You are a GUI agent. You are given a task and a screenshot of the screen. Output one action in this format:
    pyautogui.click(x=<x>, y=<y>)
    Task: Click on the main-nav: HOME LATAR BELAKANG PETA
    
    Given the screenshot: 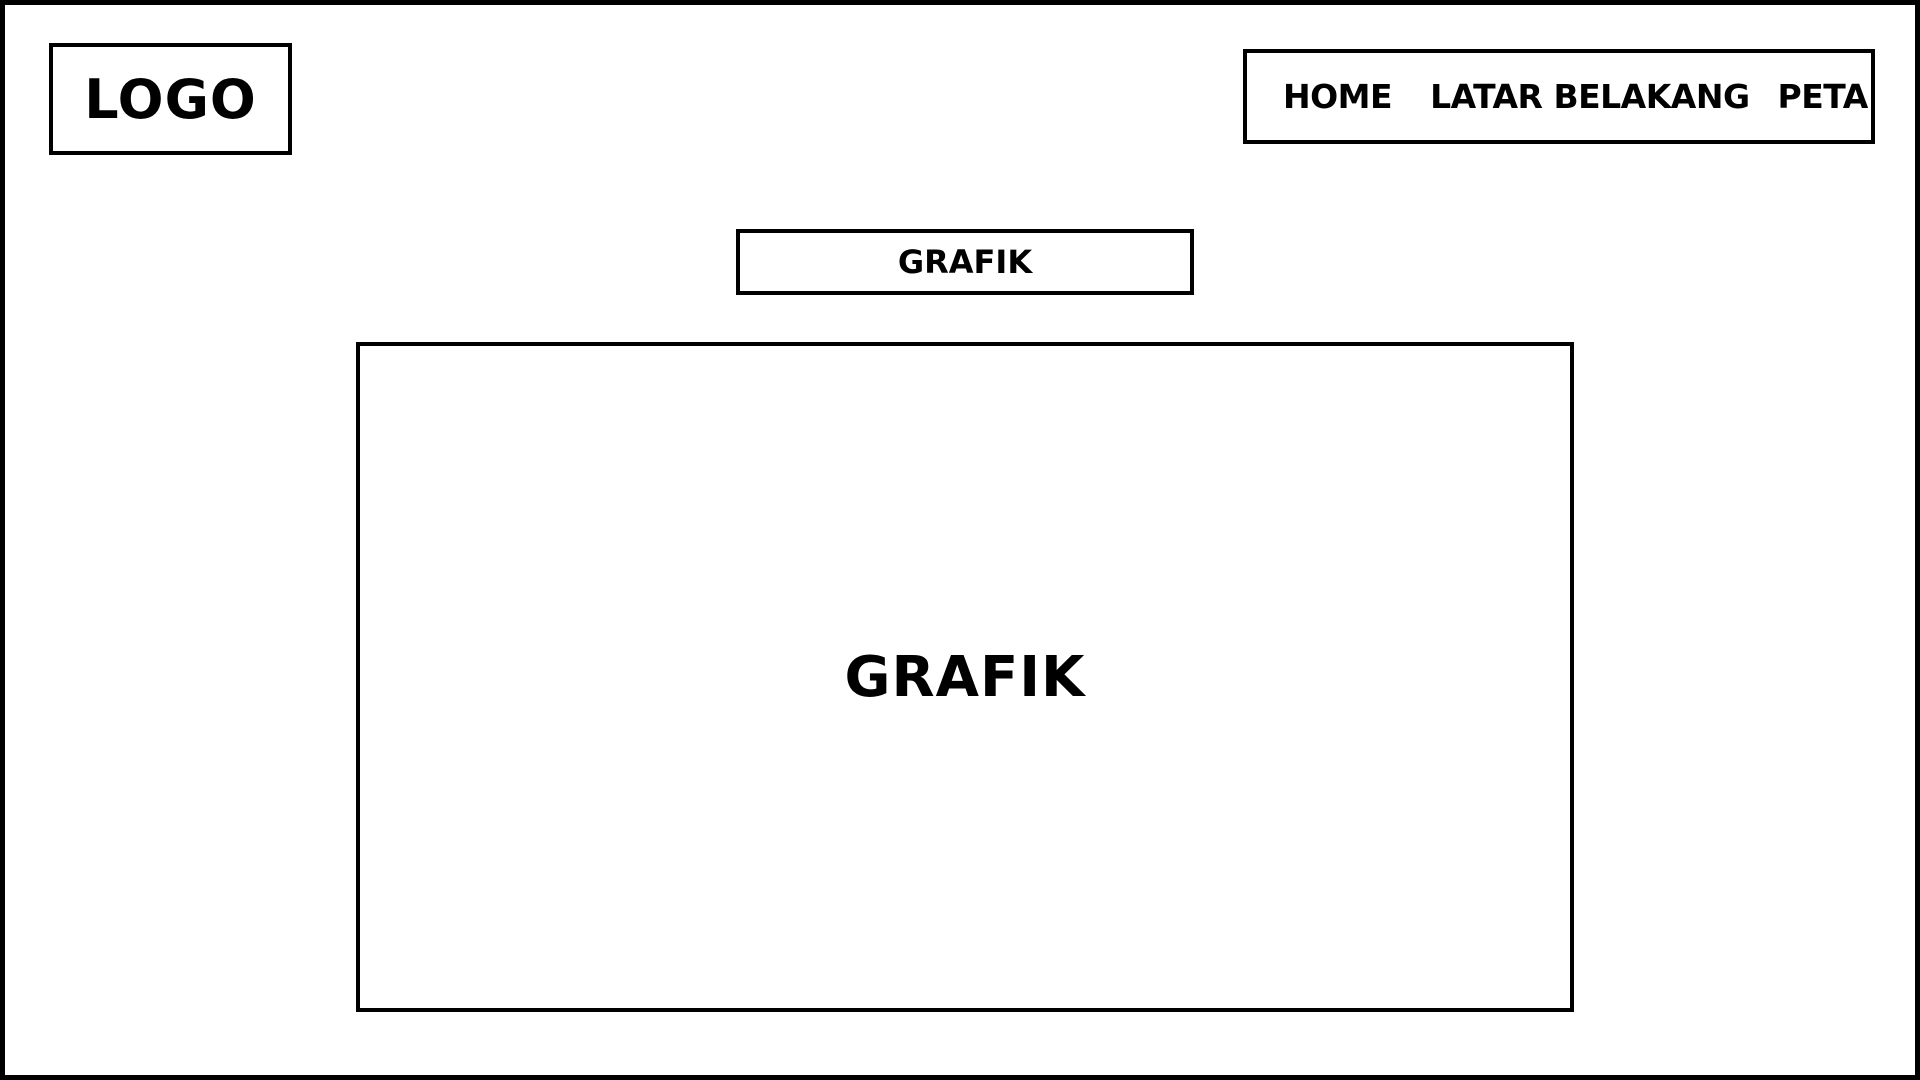 What is the action you would take?
    pyautogui.click(x=1559, y=96)
    